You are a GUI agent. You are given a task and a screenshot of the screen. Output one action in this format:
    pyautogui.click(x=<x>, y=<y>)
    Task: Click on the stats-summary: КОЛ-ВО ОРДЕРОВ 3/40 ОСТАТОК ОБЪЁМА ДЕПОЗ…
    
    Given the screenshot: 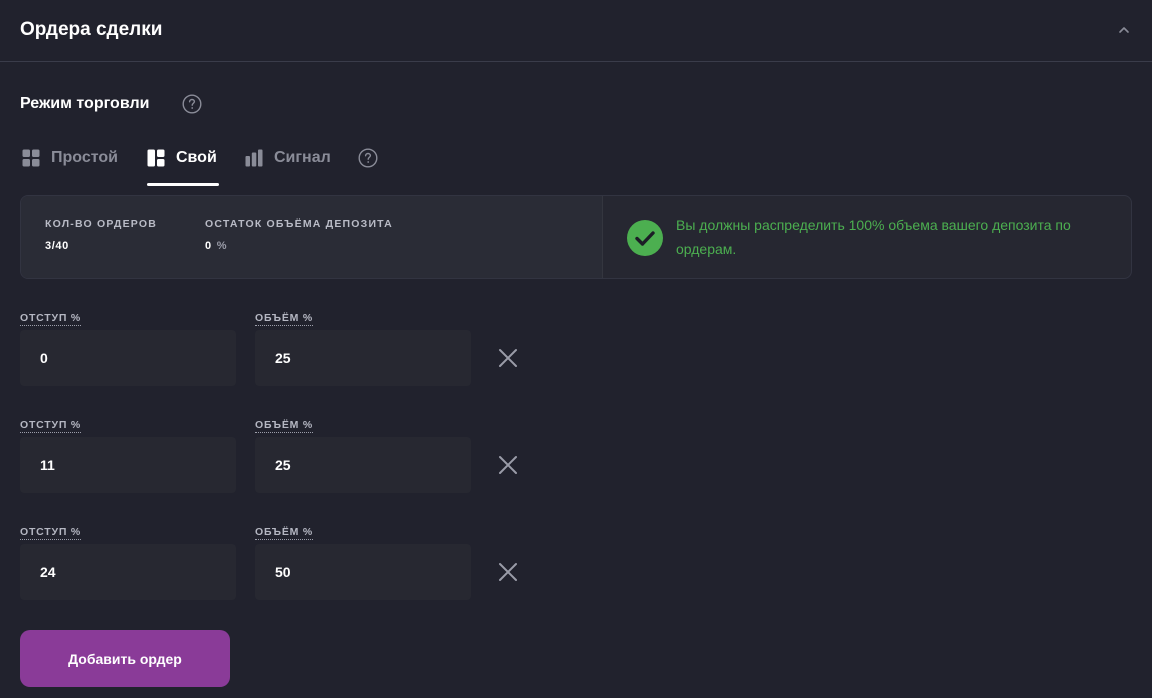 What is the action you would take?
    pyautogui.click(x=312, y=237)
    